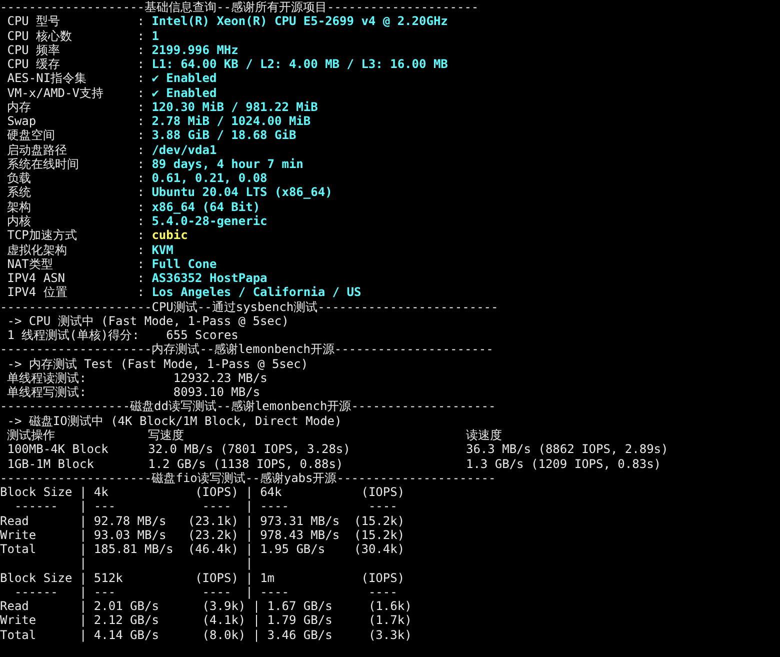 This screenshot has width=780, height=657. What do you see at coordinates (40, 35) in the screenshot?
I see `info-label: CPU 核心数` at bounding box center [40, 35].